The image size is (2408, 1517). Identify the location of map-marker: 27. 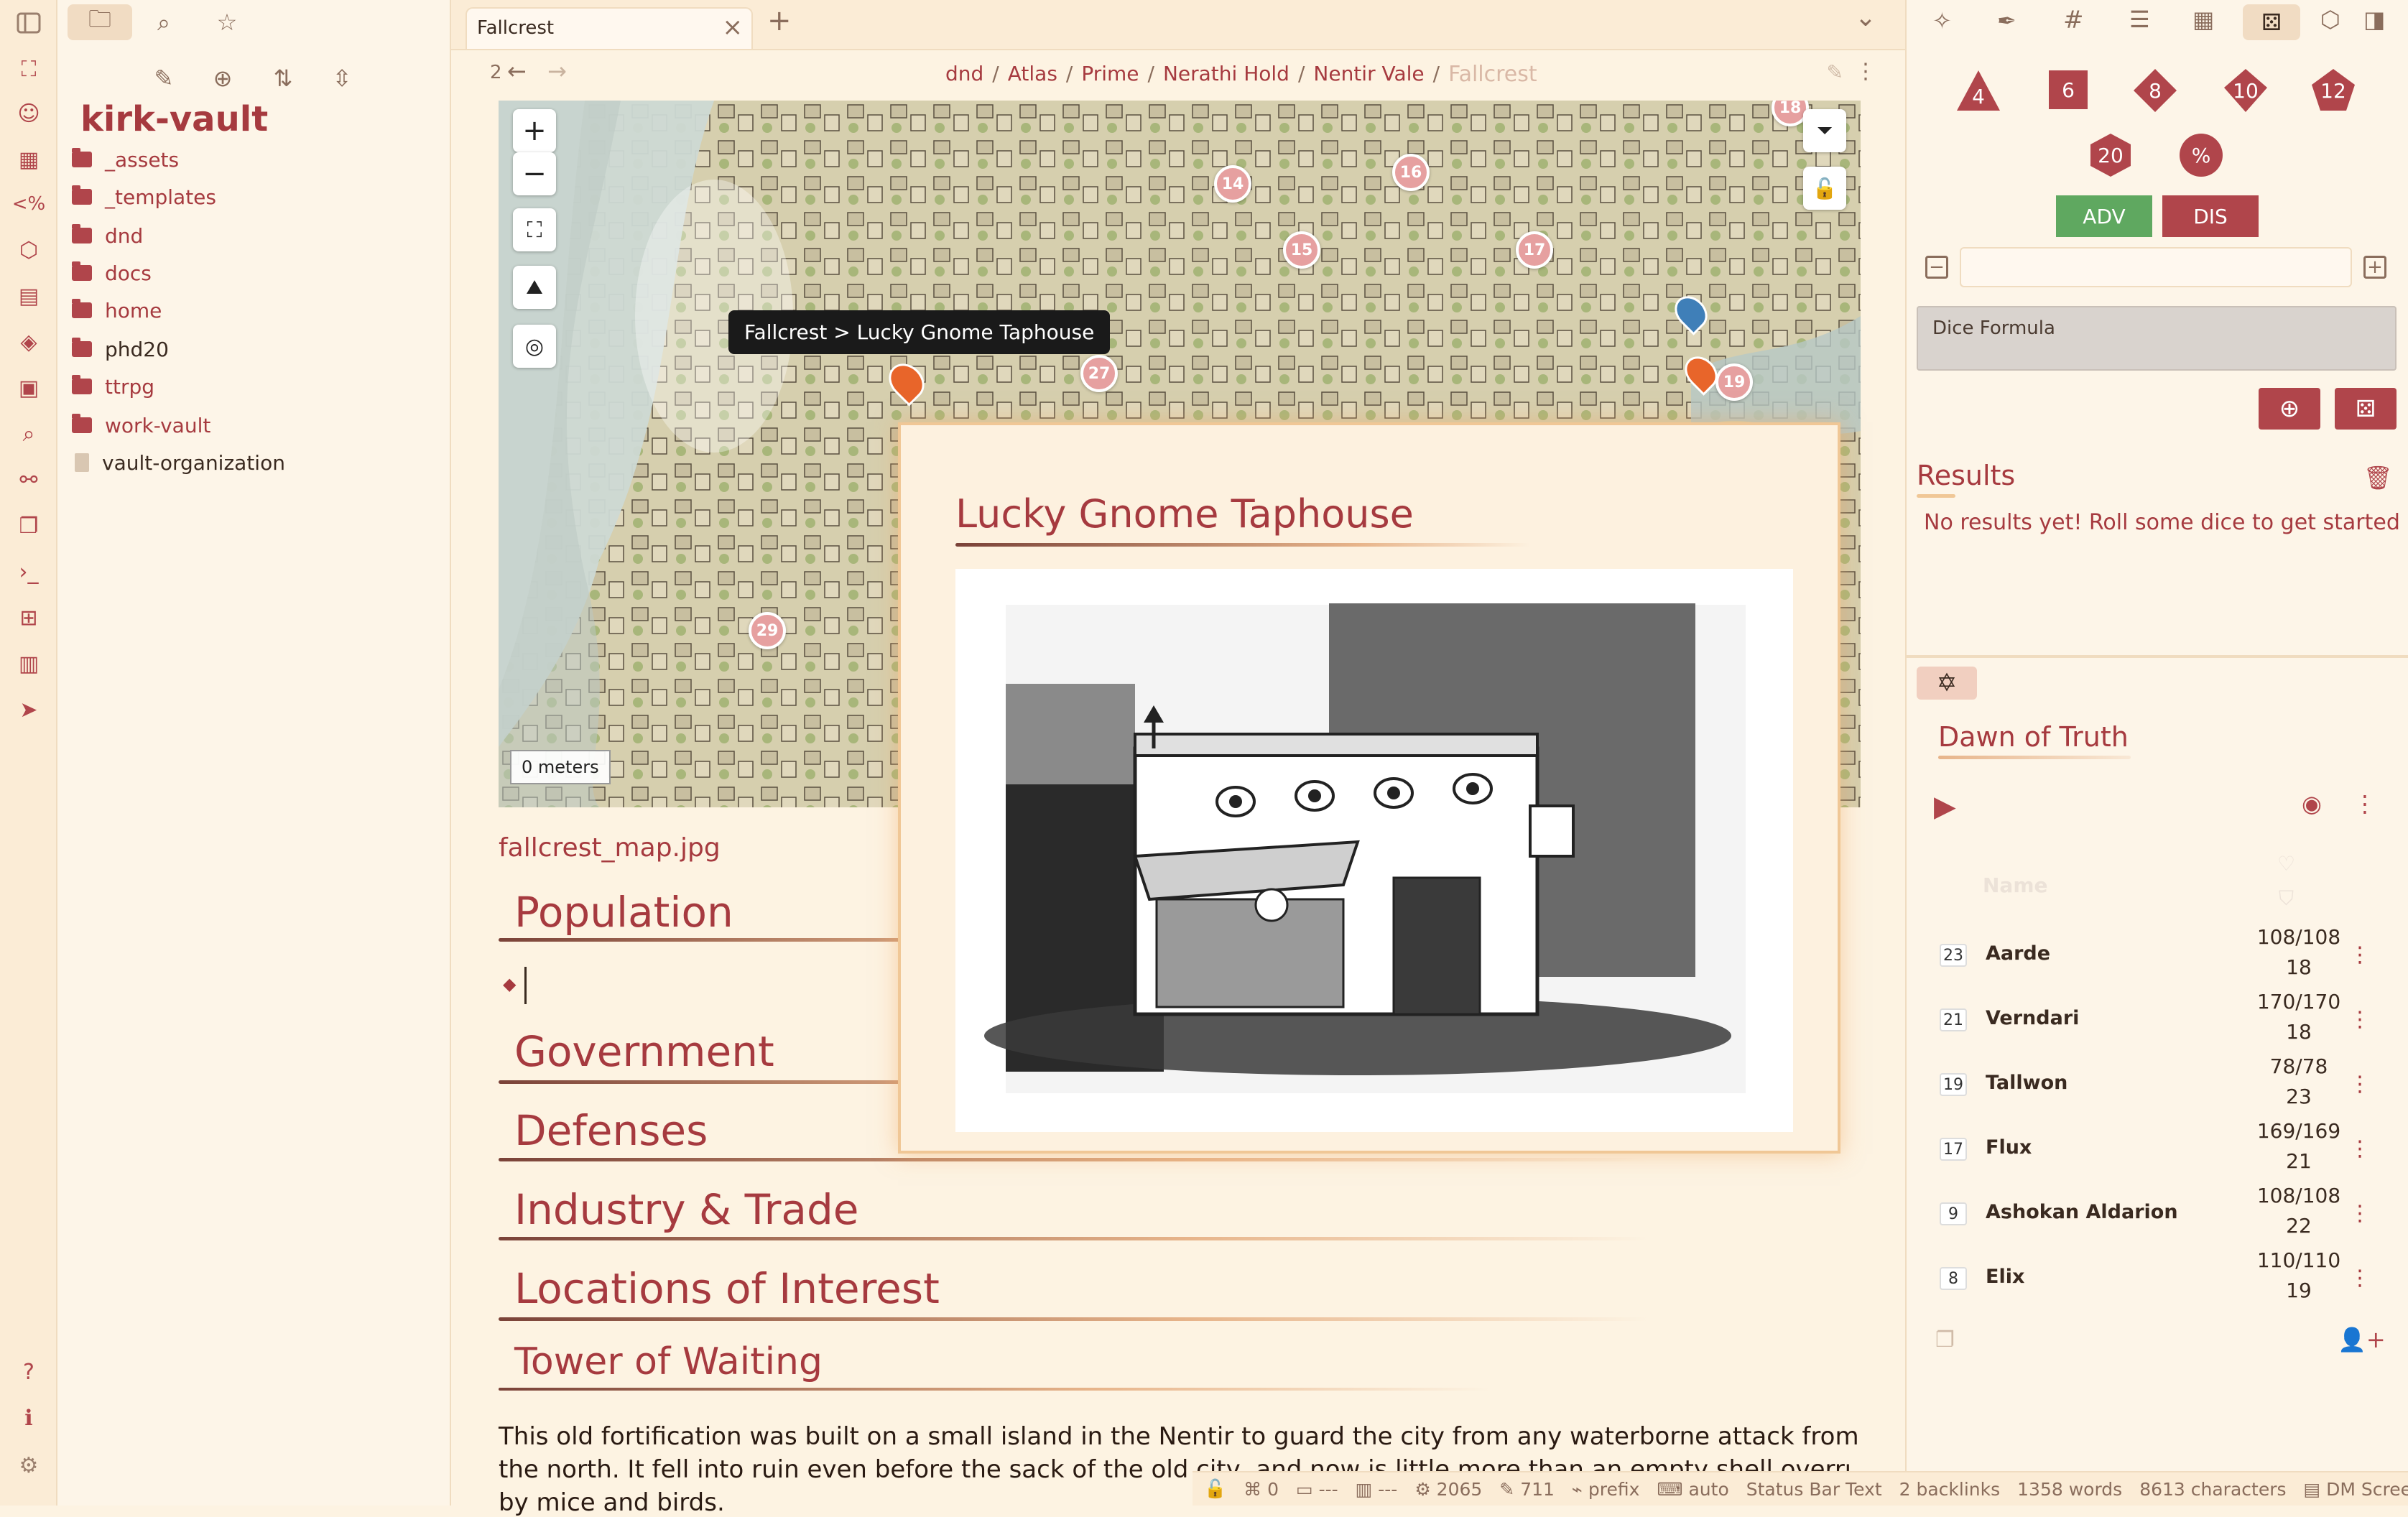
(1099, 374).